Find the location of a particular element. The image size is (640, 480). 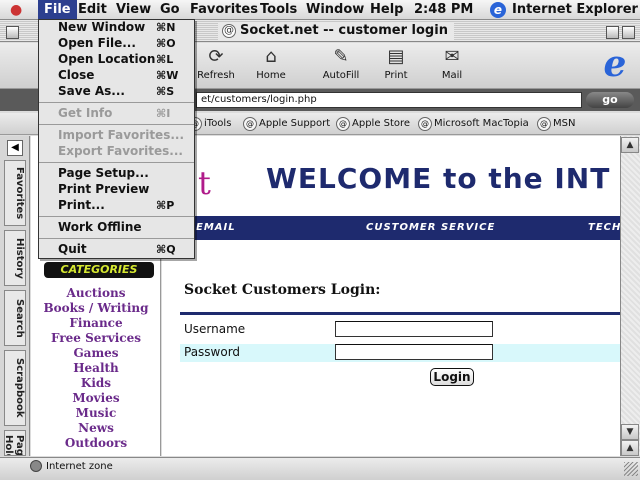

shortcut-open-file: ⌘O is located at coordinates (166, 43).